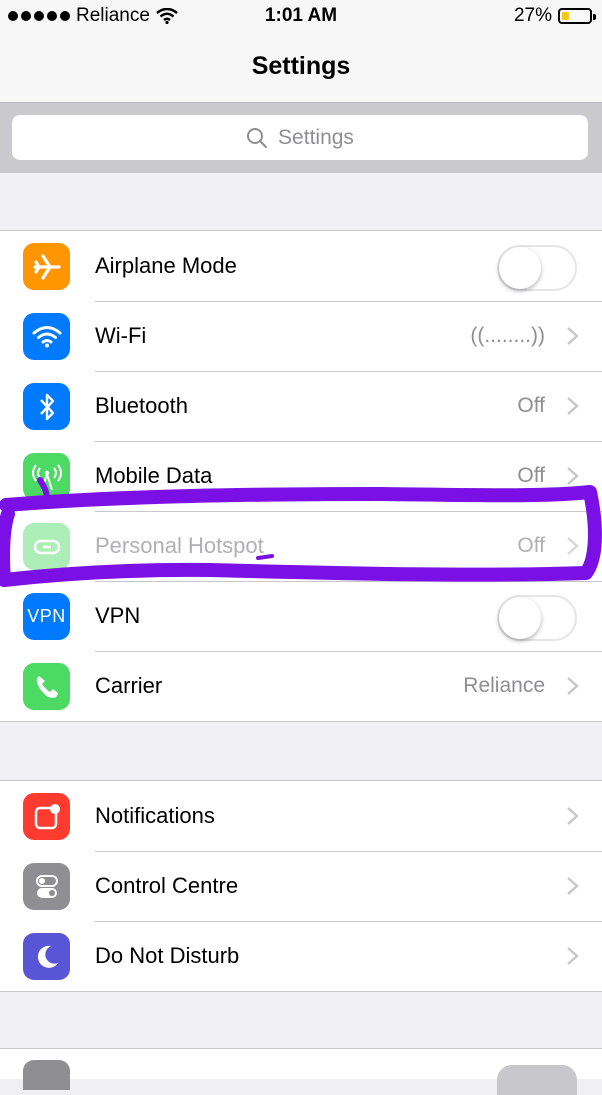  What do you see at coordinates (532, 15) in the screenshot?
I see `battery-percent: 27%` at bounding box center [532, 15].